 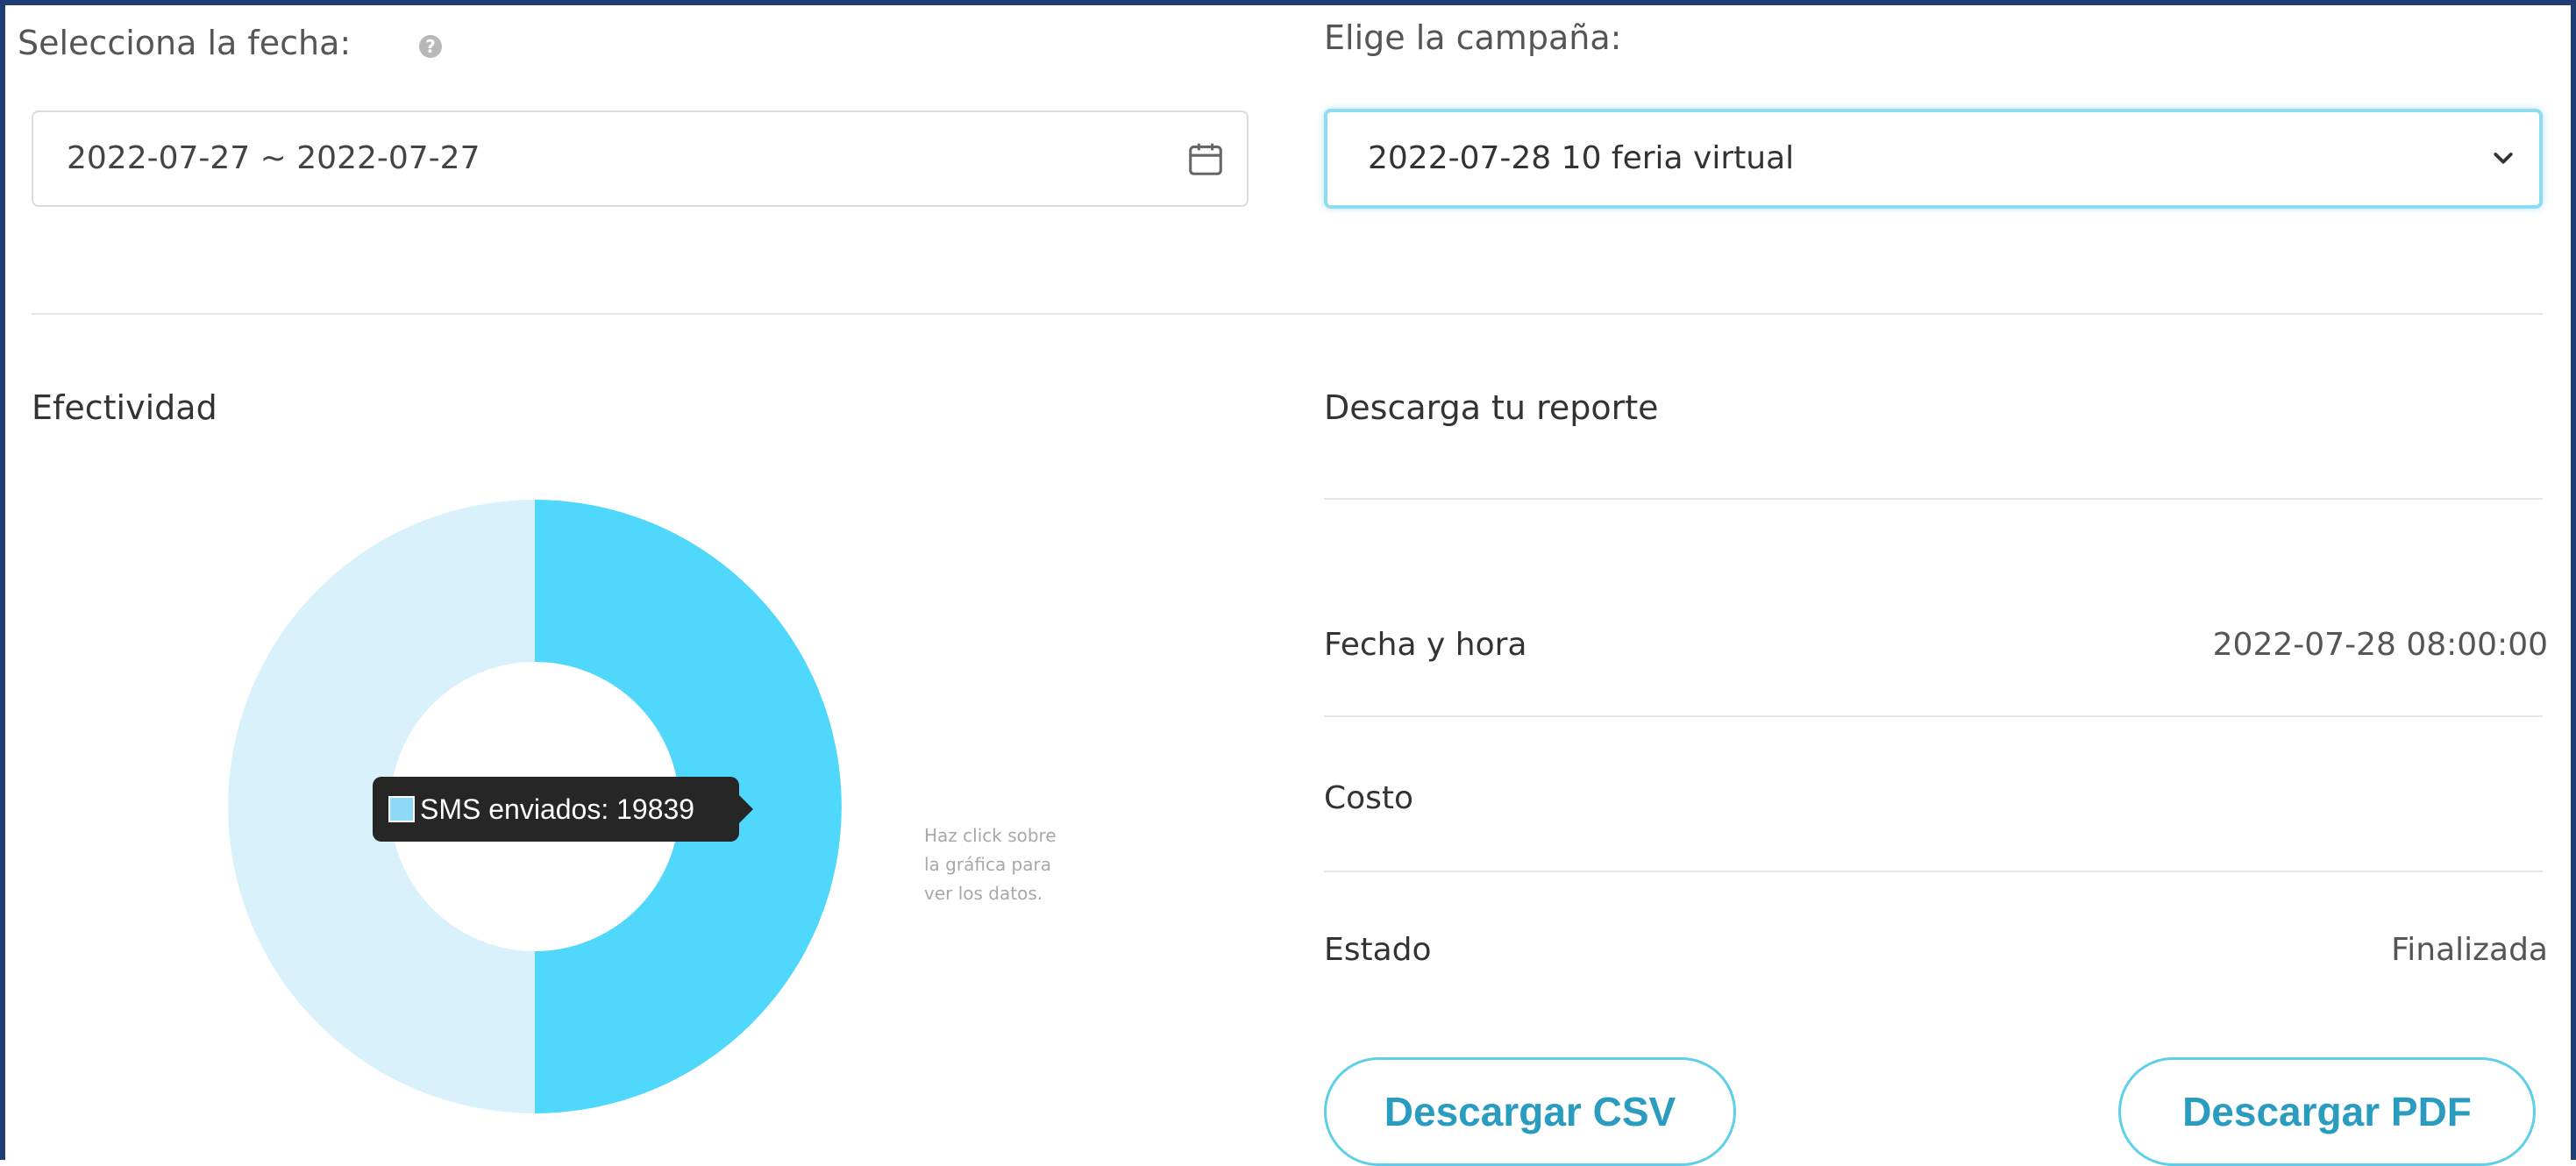 I want to click on report-row-value-status: Finalizada, so click(x=2469, y=950).